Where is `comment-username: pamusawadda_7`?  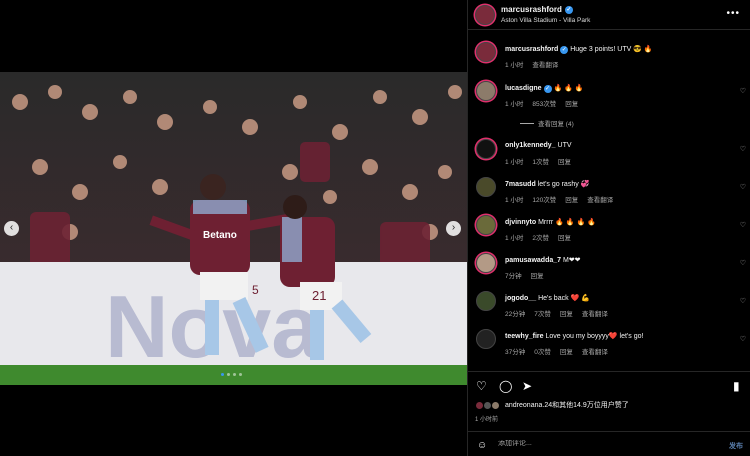
comment-username: pamusawadda_7 is located at coordinates (533, 260).